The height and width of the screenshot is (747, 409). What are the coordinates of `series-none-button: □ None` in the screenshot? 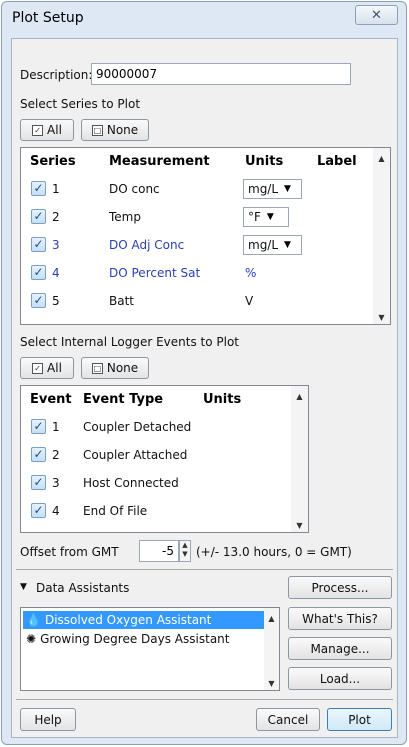 It's located at (115, 130).